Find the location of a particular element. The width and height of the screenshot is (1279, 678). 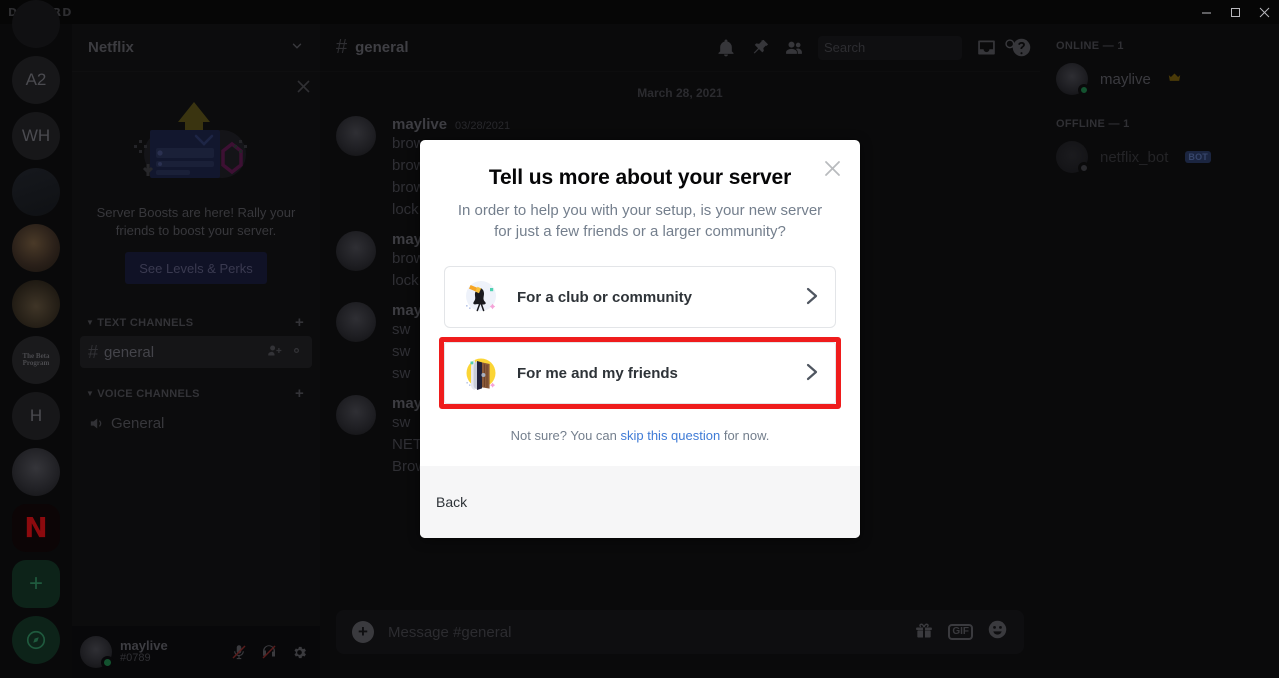

skip-suffix: for now. is located at coordinates (745, 435).